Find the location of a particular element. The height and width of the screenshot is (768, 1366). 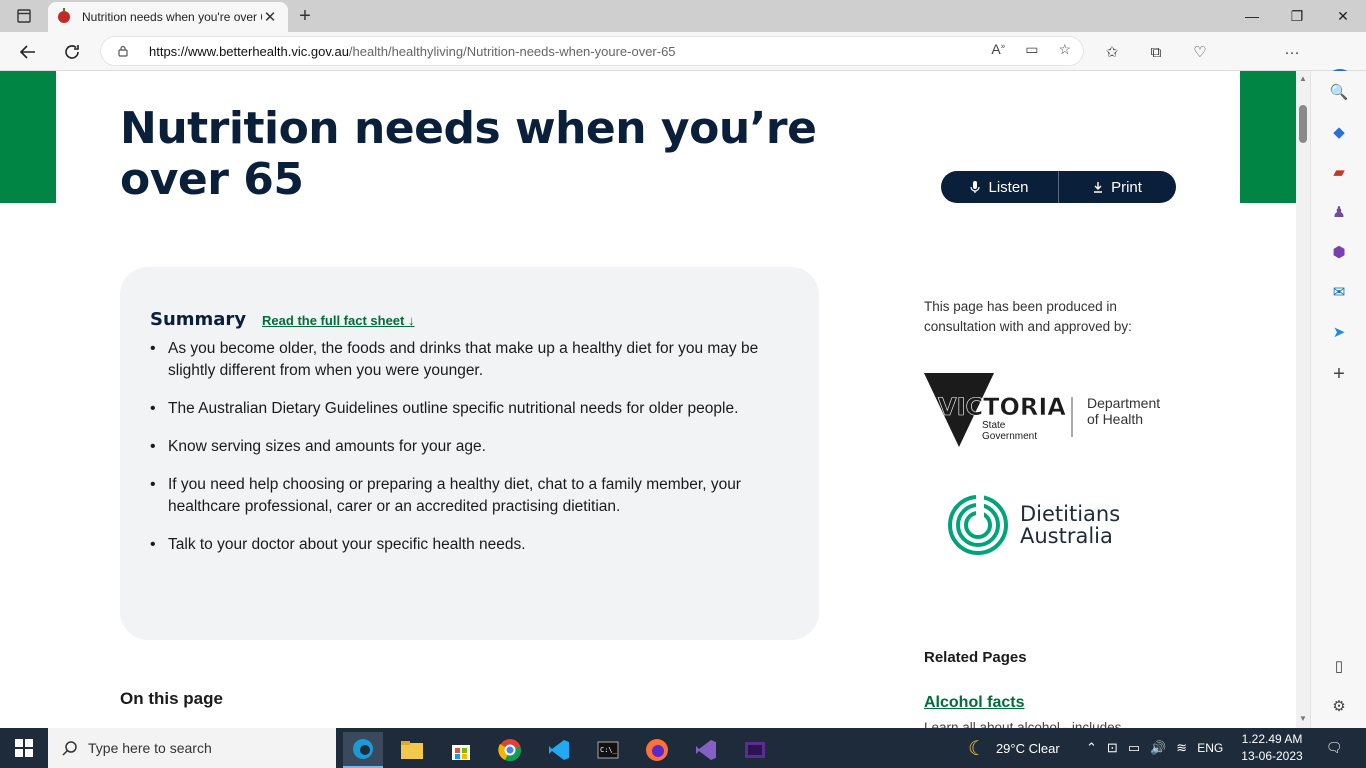

clock-time: 1.22.49 AM is located at coordinates (1272, 739).